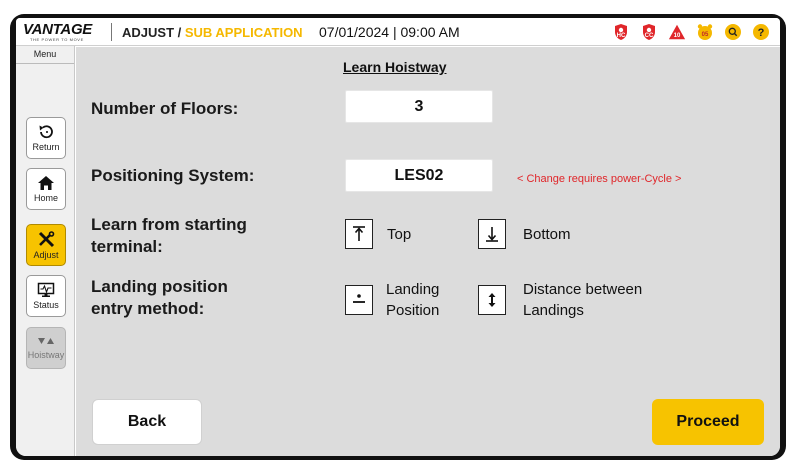  What do you see at coordinates (173, 175) in the screenshot?
I see `positioning-label: Positioning System:` at bounding box center [173, 175].